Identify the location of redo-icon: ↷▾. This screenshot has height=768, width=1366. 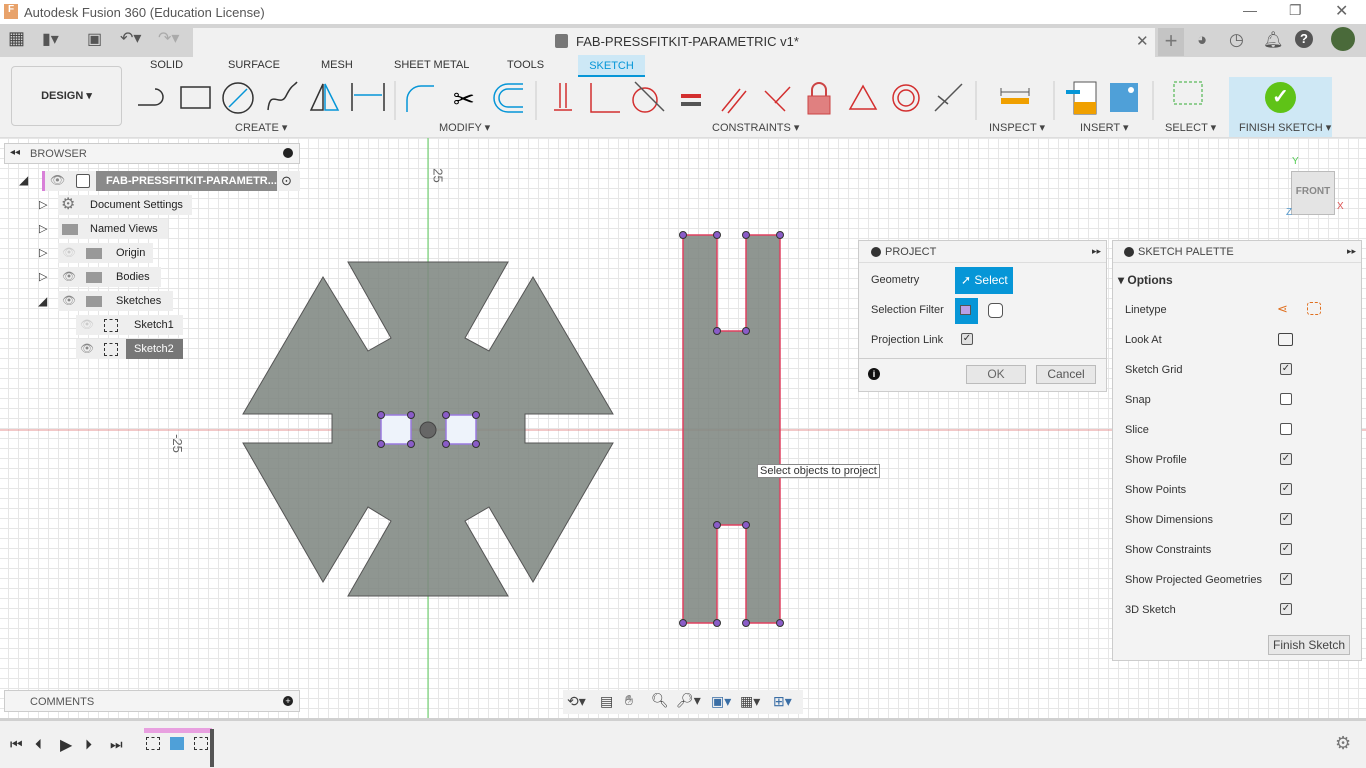
(168, 38).